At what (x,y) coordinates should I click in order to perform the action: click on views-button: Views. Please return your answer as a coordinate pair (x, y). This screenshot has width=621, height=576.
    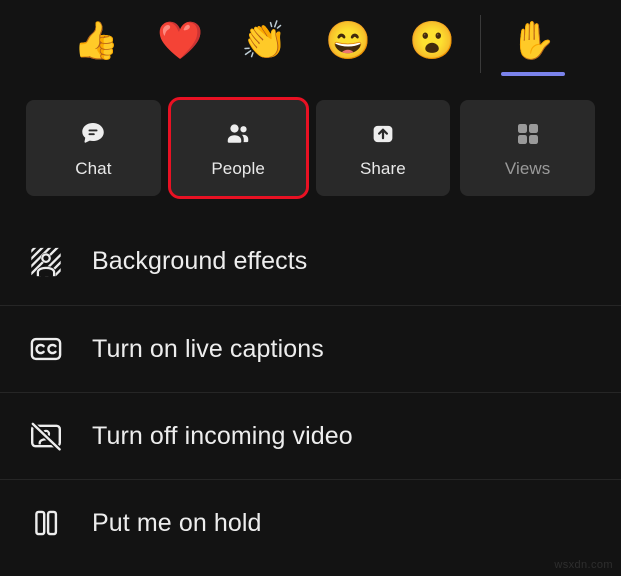
    Looking at the image, I should click on (527, 148).